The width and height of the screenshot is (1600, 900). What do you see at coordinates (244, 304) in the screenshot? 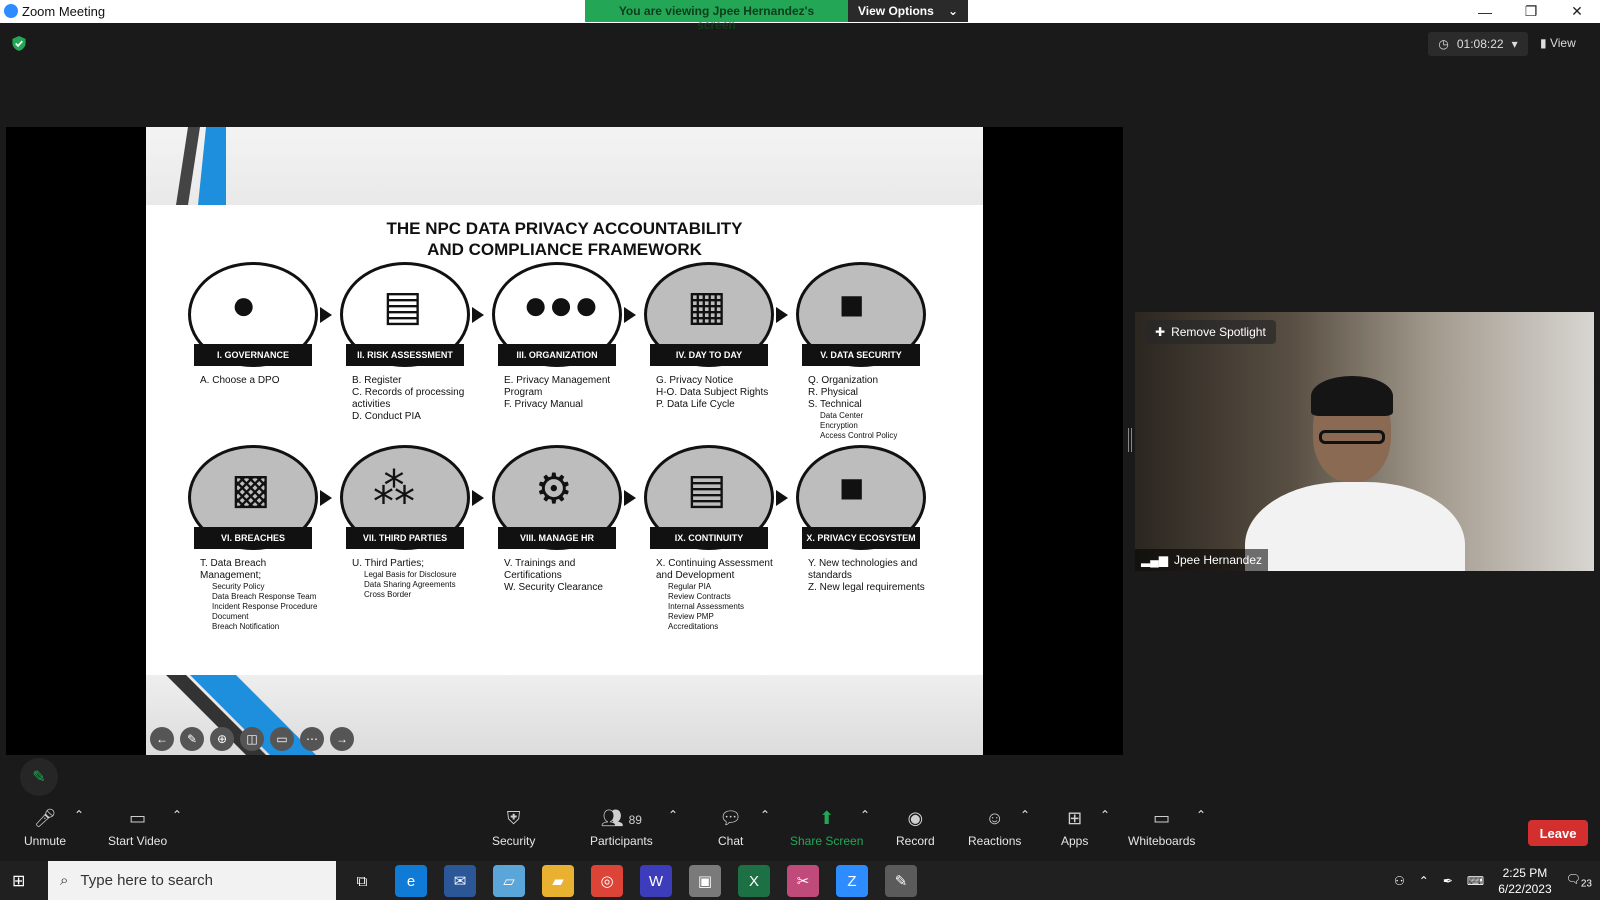
I see `keyhole-icon: ●` at bounding box center [244, 304].